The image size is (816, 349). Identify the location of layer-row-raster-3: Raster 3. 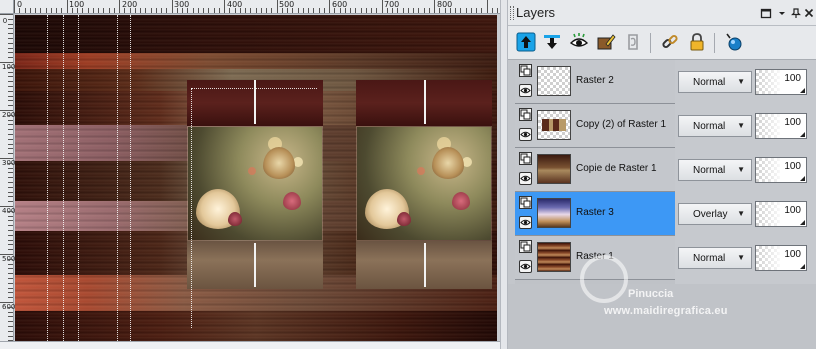
(595, 214).